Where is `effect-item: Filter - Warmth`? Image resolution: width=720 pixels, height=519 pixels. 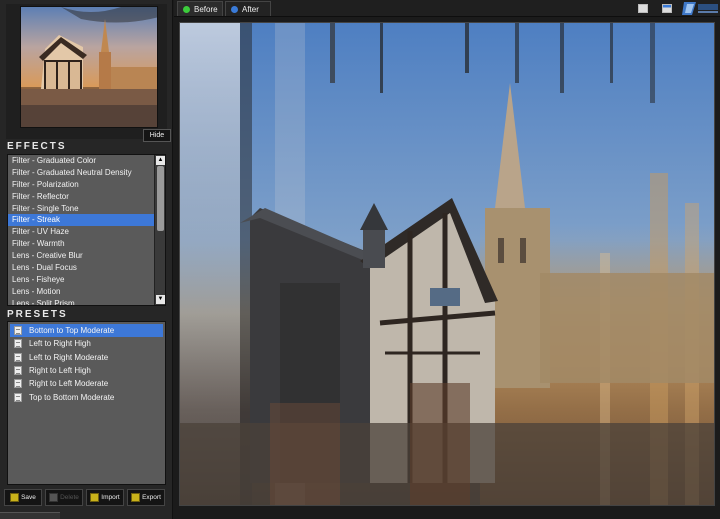
effect-item: Filter - Warmth is located at coordinates (81, 244).